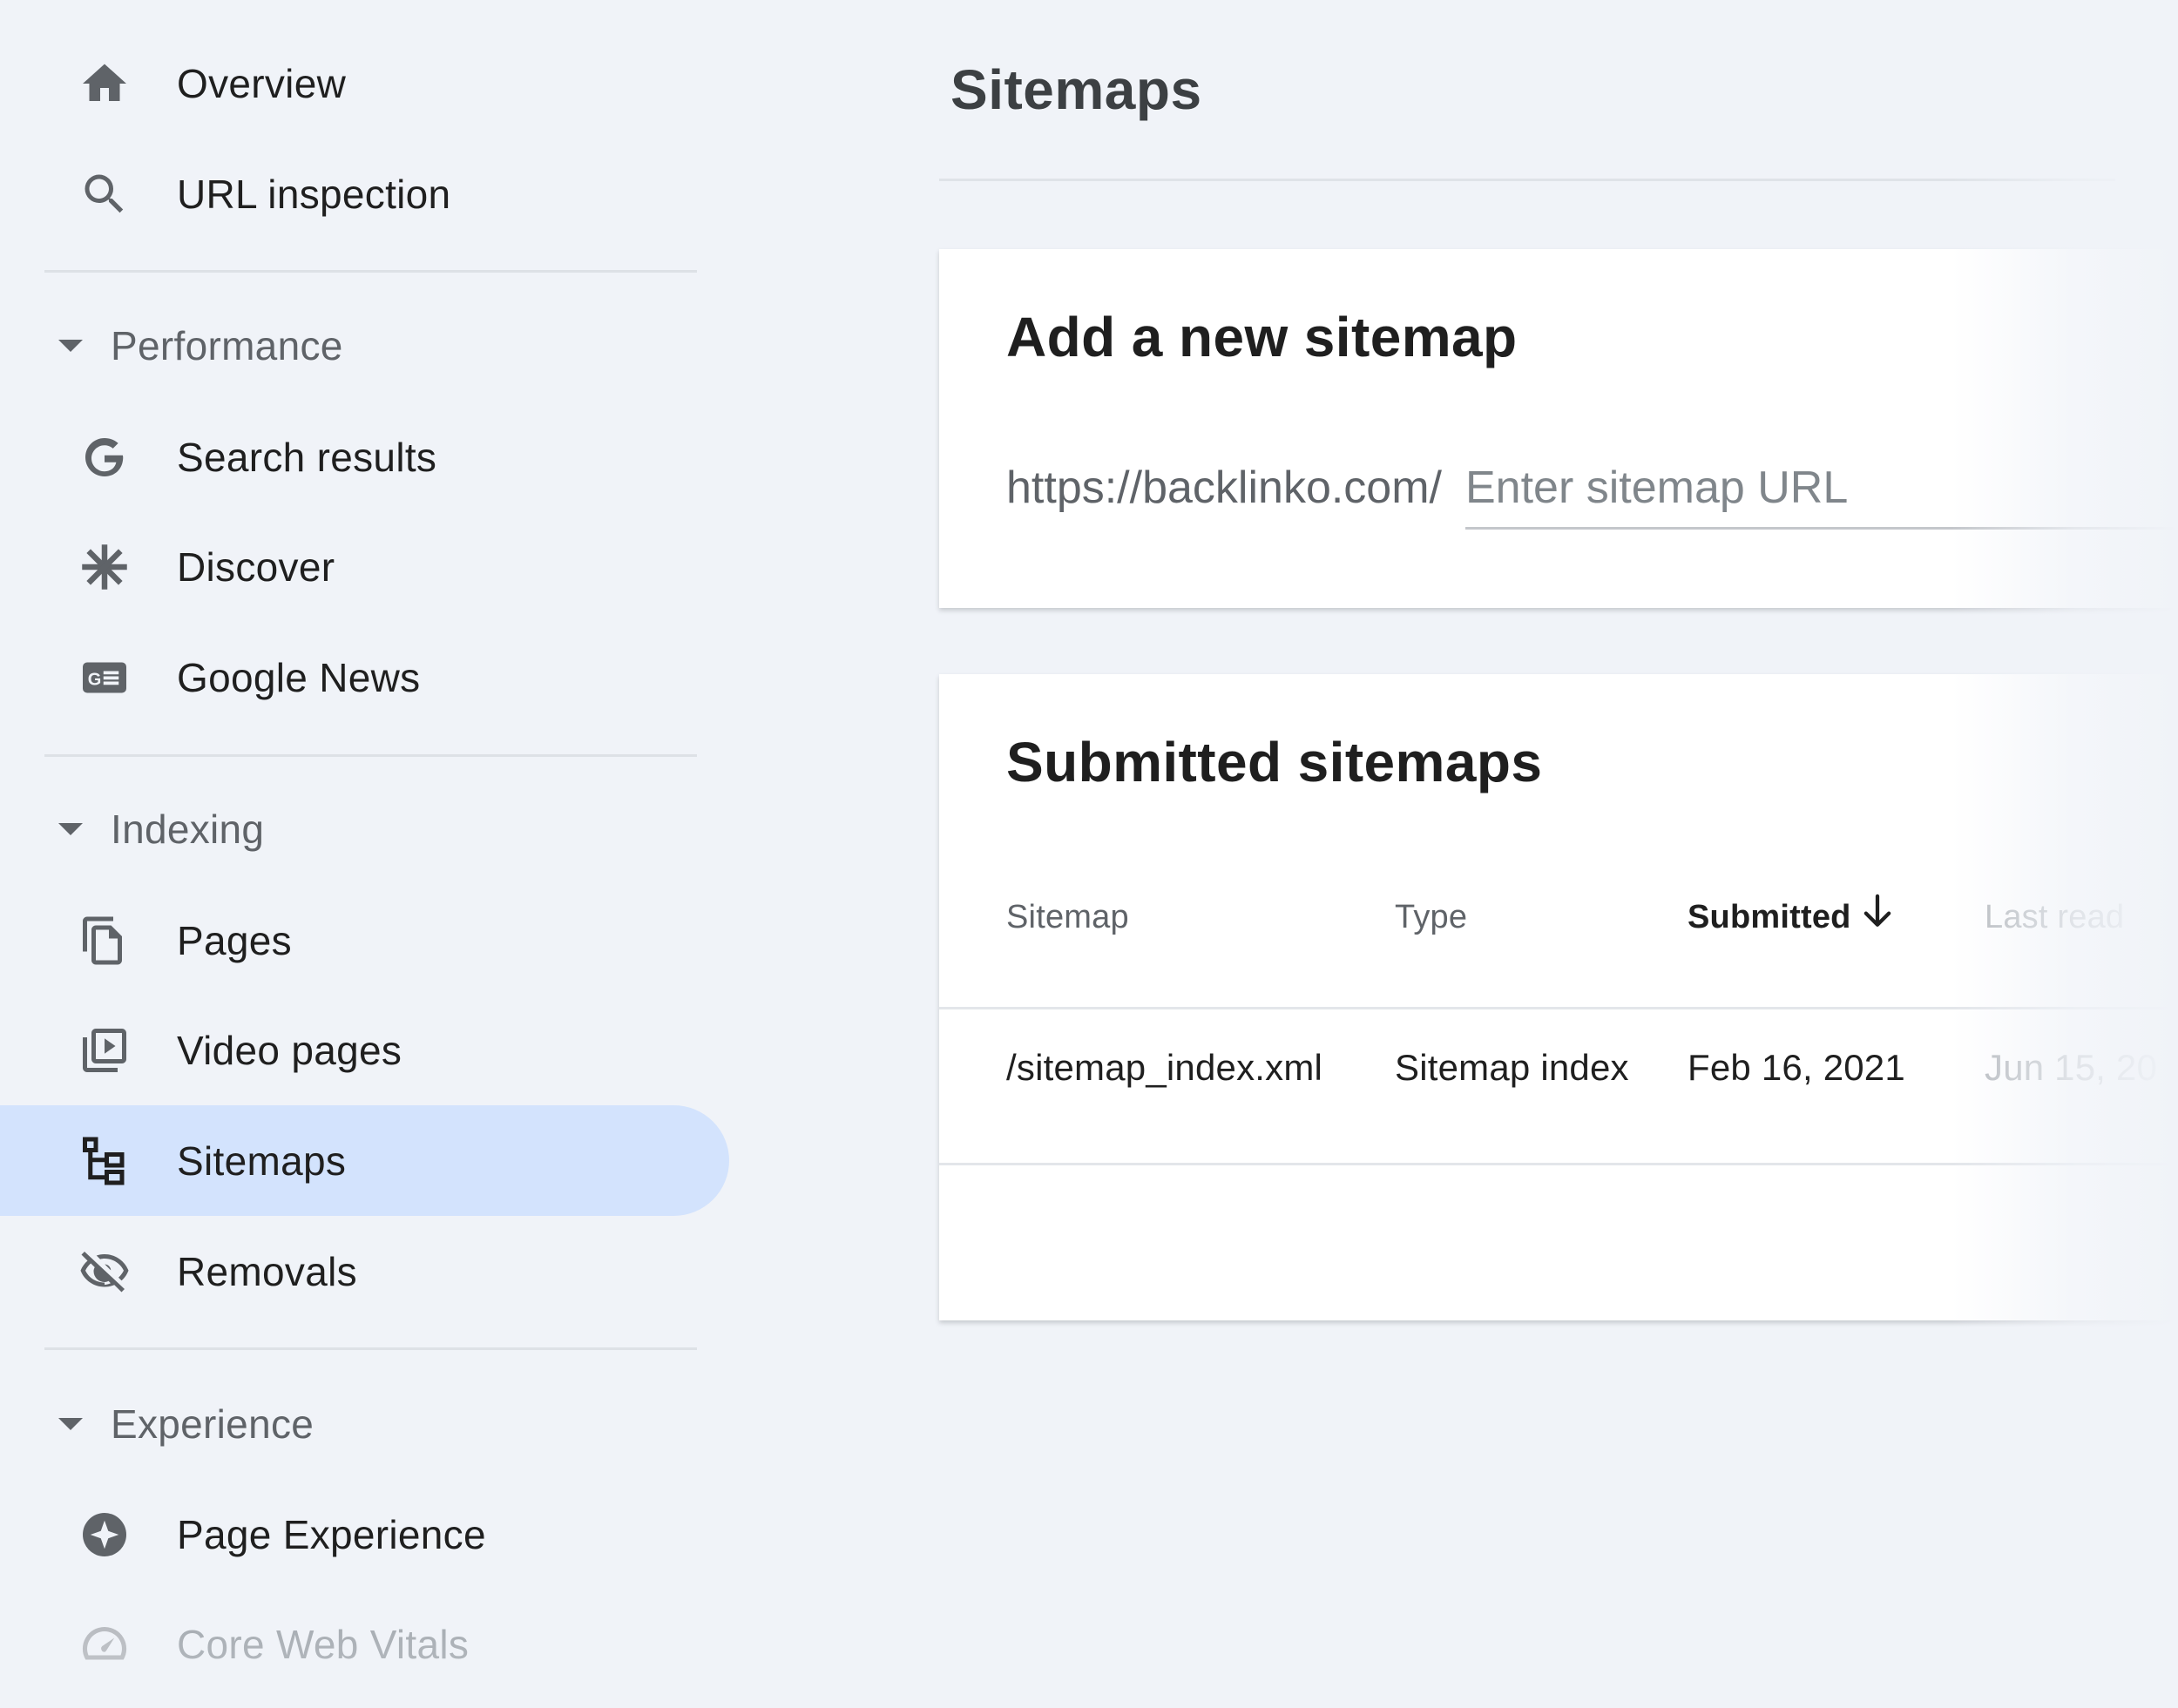 Image resolution: width=2178 pixels, height=1708 pixels. I want to click on eye-off-icon, so click(104, 1272).